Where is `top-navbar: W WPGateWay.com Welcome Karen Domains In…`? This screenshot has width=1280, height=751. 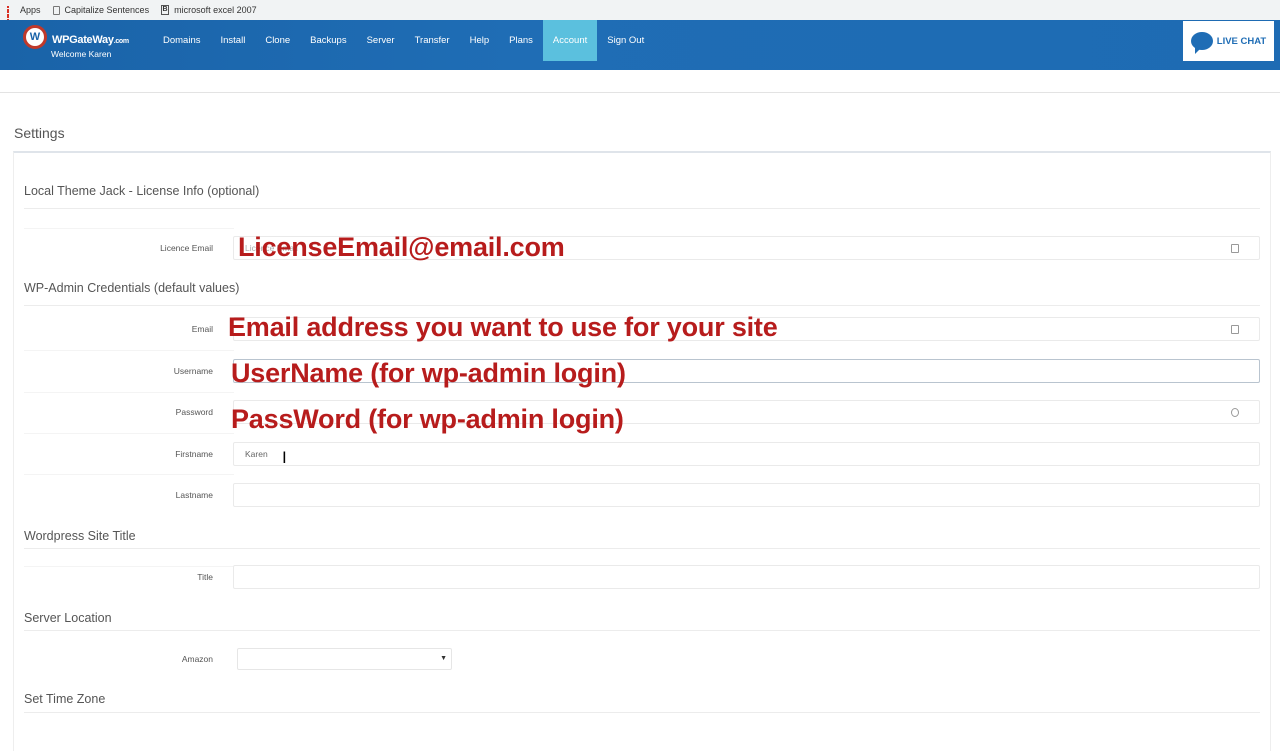 top-navbar: W WPGateWay.com Welcome Karen Domains In… is located at coordinates (640, 45).